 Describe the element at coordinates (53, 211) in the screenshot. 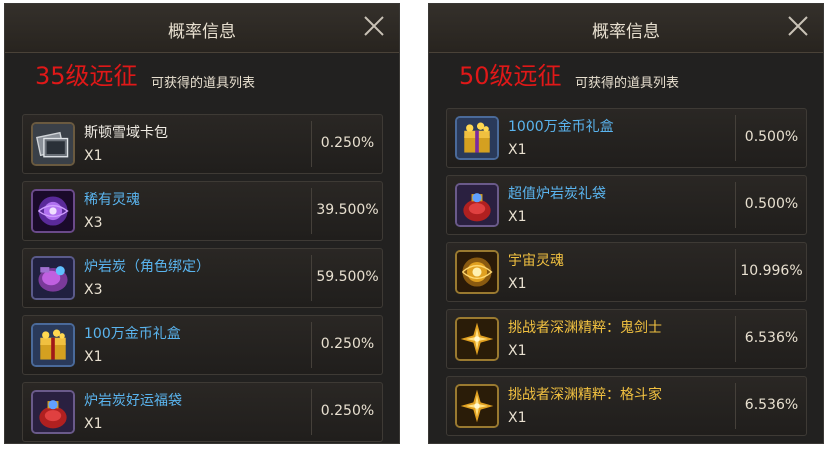

I see `purple-soul-icon` at that location.